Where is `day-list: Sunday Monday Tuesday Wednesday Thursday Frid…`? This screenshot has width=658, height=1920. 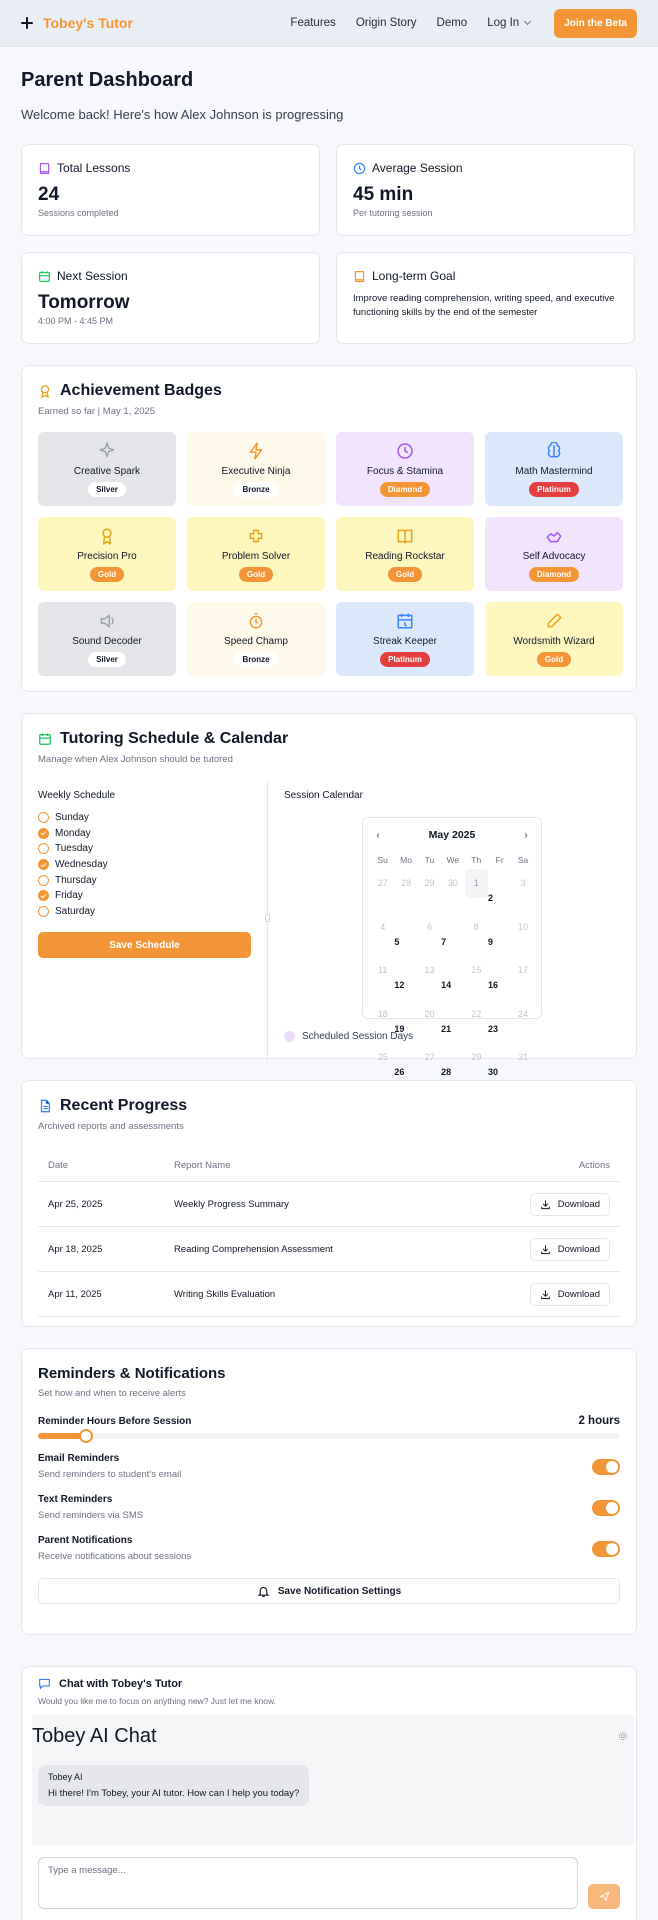
day-list: Sunday Monday Tuesday Wednesday Thursday Frid… is located at coordinates (144, 864).